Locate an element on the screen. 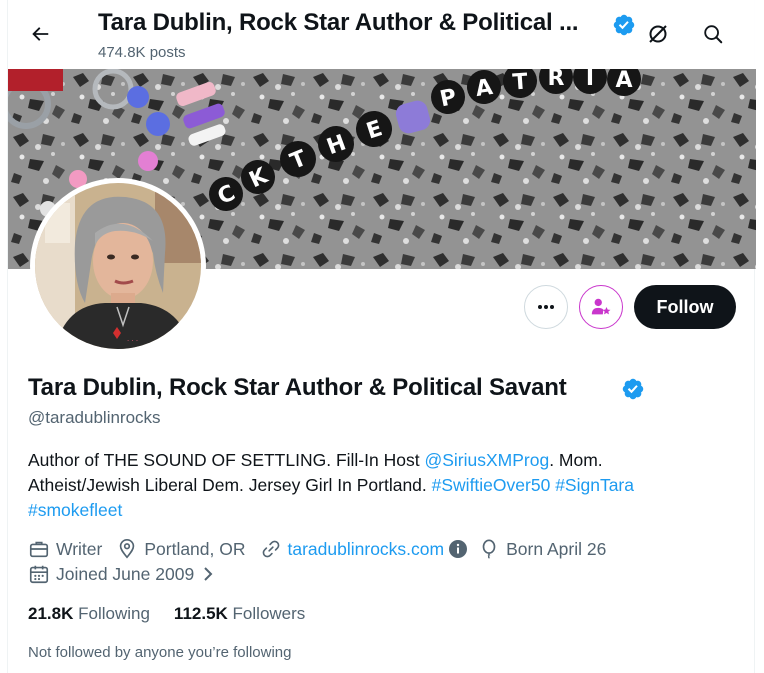 The image size is (764, 673). subscribe-button is located at coordinates (601, 307).